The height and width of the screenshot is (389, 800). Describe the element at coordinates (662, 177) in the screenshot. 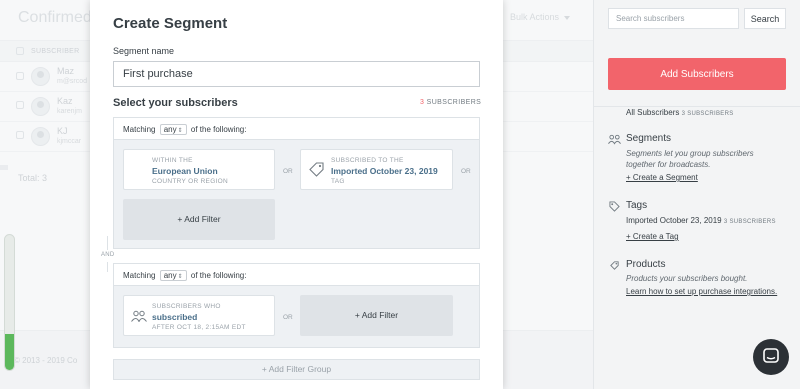

I see `create-segment-link: + Create a Segment` at that location.